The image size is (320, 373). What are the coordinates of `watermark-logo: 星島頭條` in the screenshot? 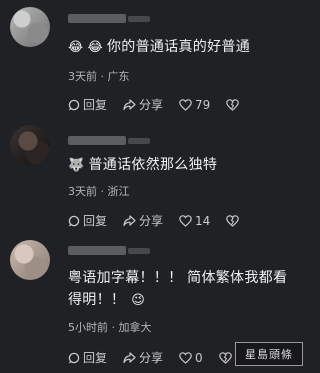 It's located at (269, 354).